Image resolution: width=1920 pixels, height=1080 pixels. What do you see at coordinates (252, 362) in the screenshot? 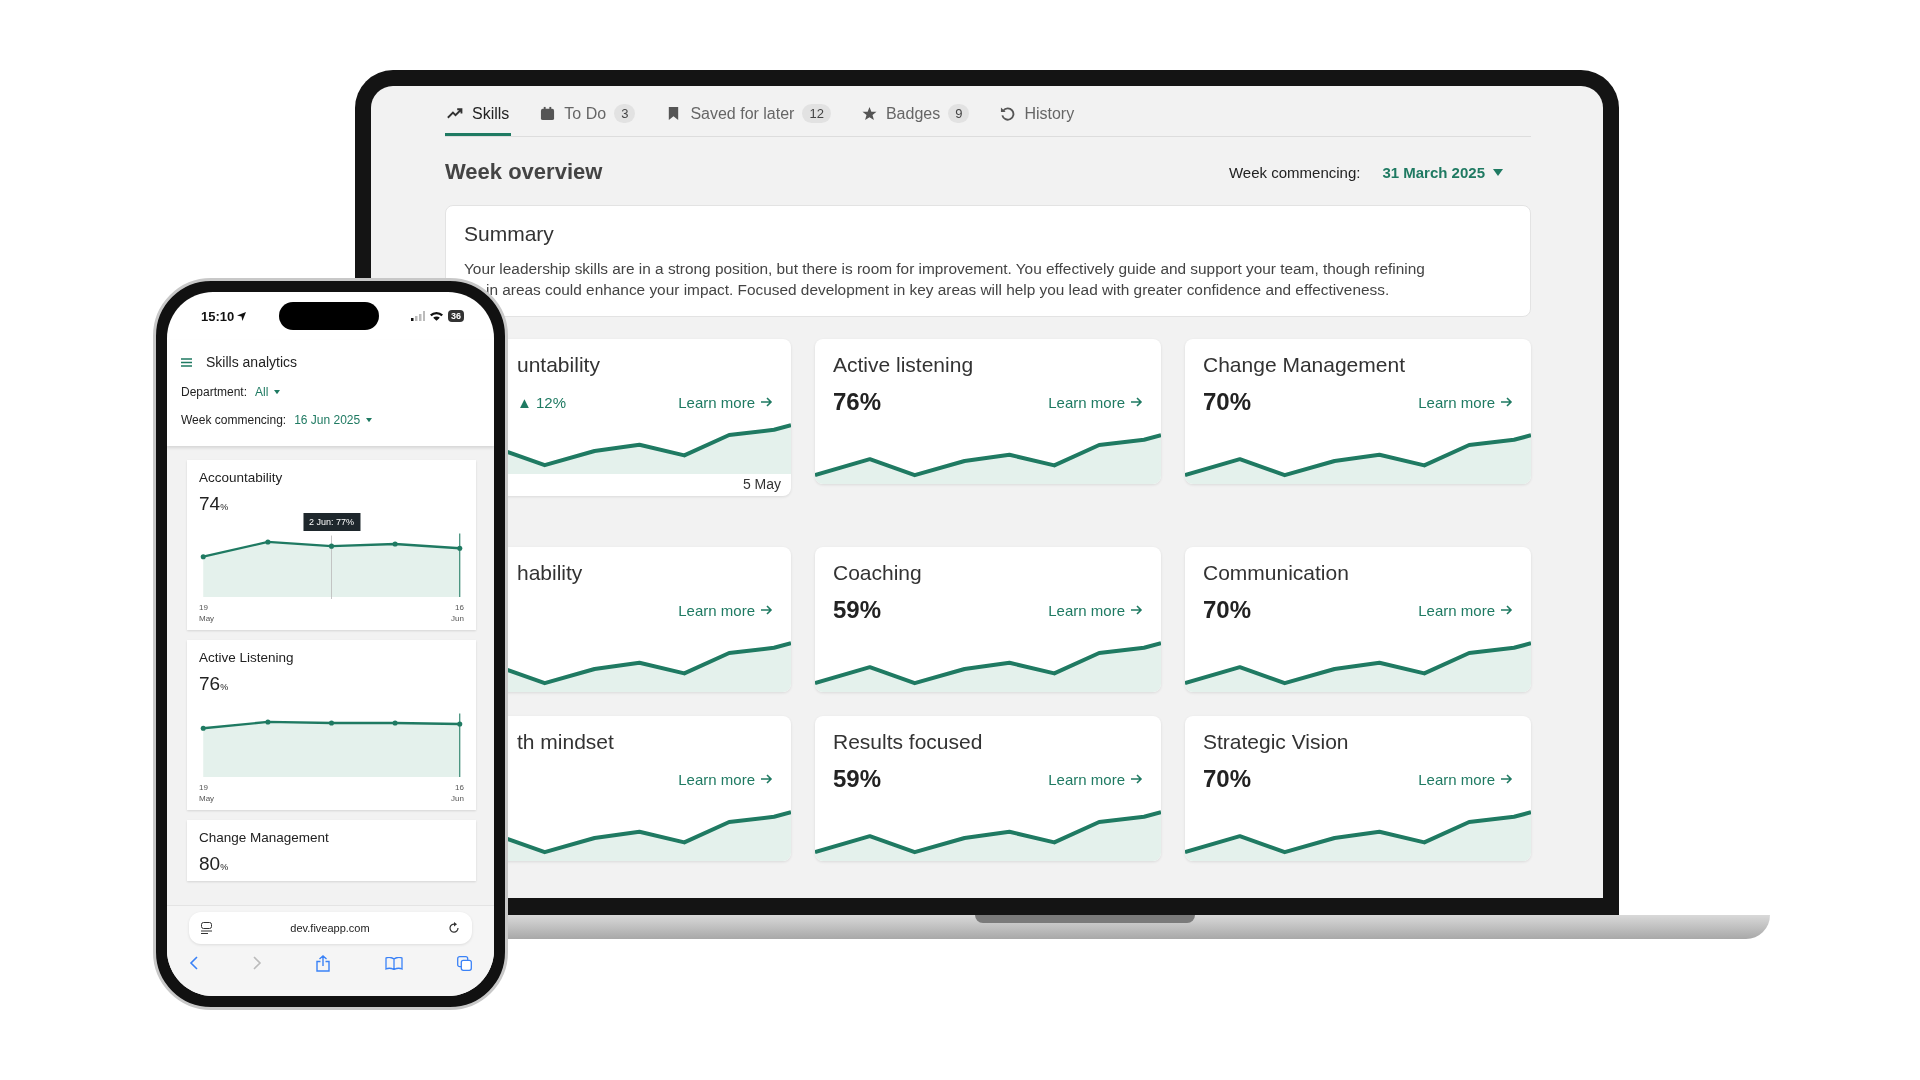
I see `app-title: Skills analytics` at bounding box center [252, 362].